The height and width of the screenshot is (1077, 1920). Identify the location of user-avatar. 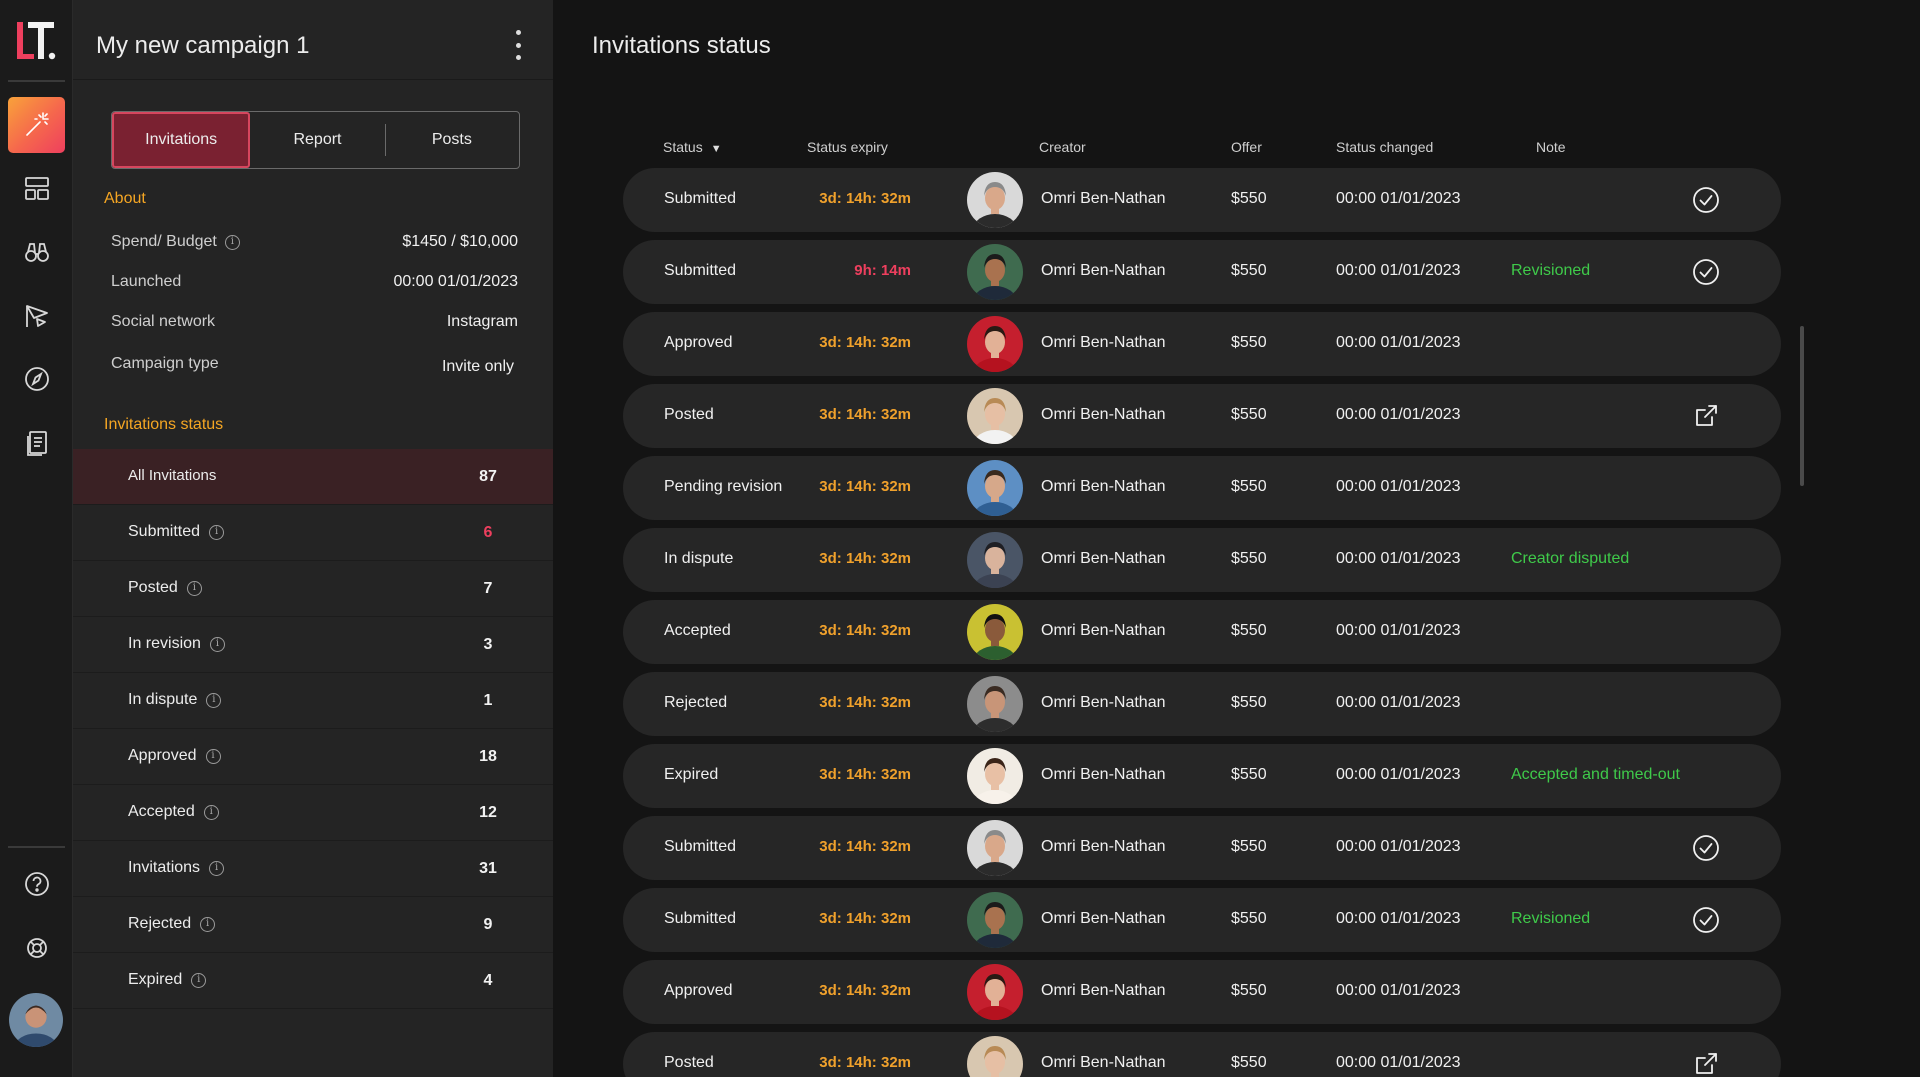
(36, 1020).